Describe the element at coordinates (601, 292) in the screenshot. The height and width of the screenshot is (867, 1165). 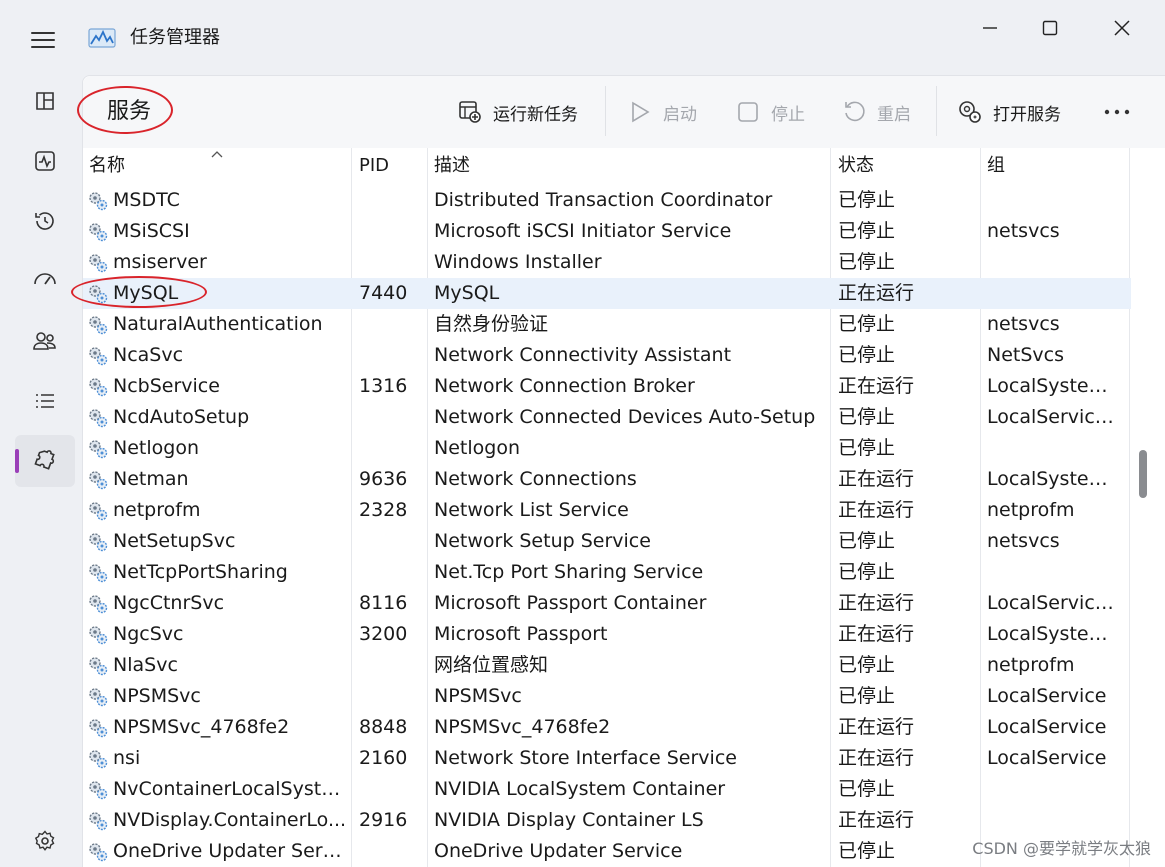
I see `table-row: MySQL 7440 MySQL 正在运行` at that location.